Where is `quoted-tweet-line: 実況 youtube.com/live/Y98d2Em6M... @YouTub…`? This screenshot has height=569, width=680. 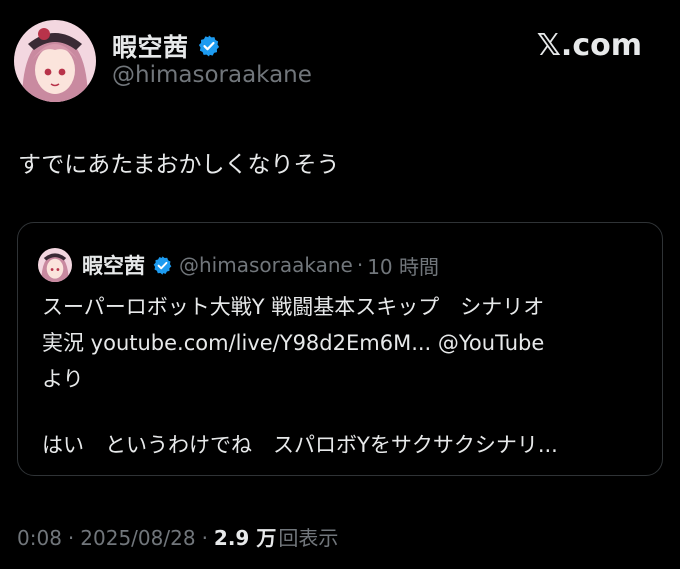 quoted-tweet-line: 実況 youtube.com/live/Y98d2Em6M... @YouTub… is located at coordinates (293, 342).